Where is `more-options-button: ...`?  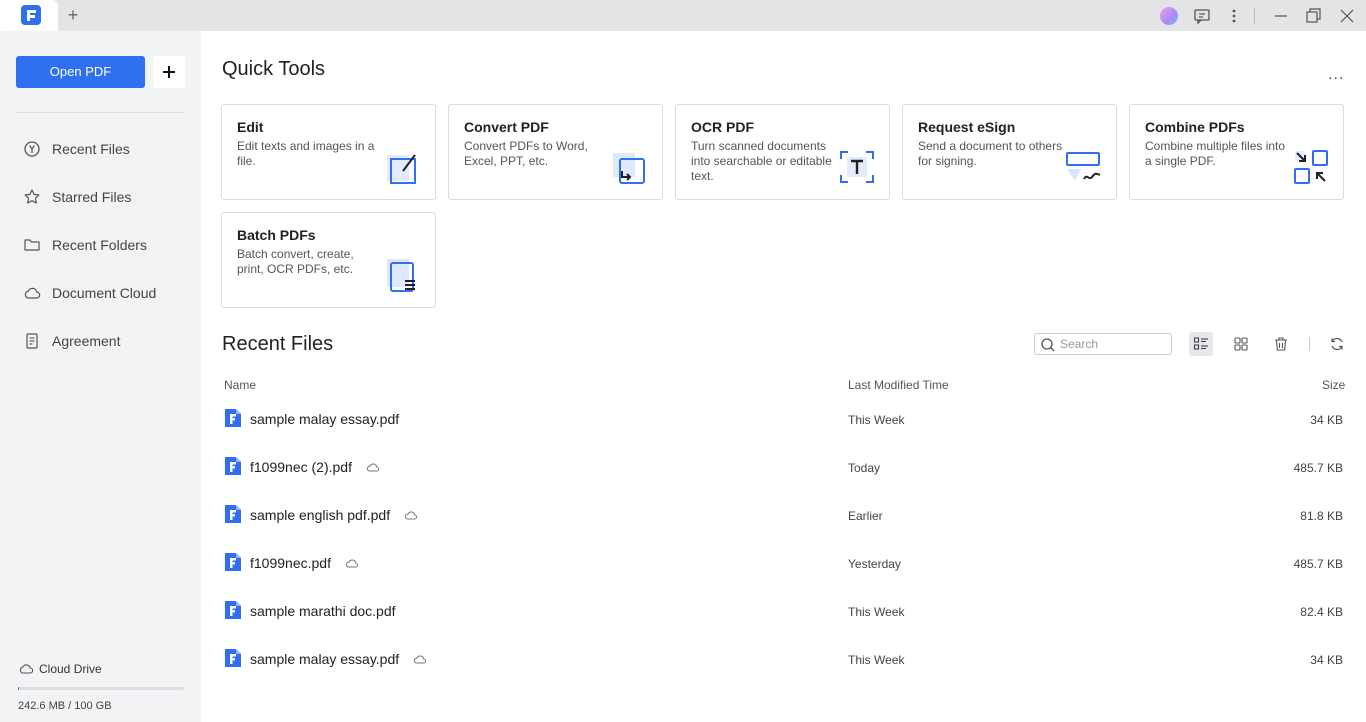 more-options-button: ... is located at coordinates (1337, 75).